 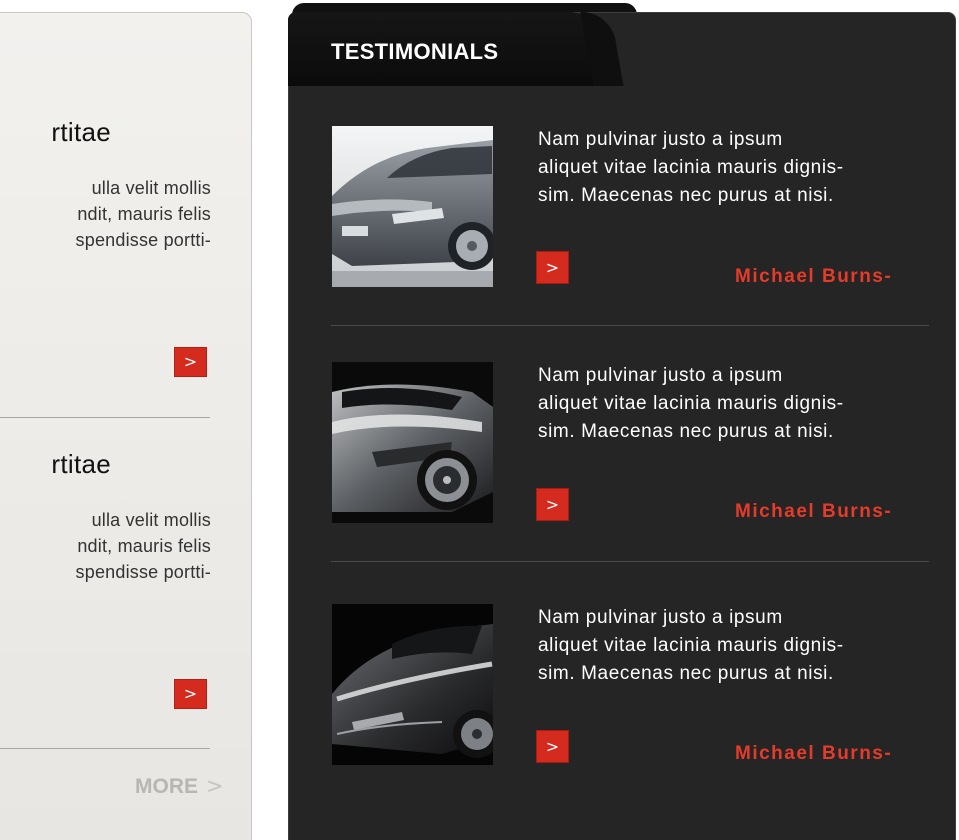 I want to click on chevron-right-icon: >, so click(x=215, y=786).